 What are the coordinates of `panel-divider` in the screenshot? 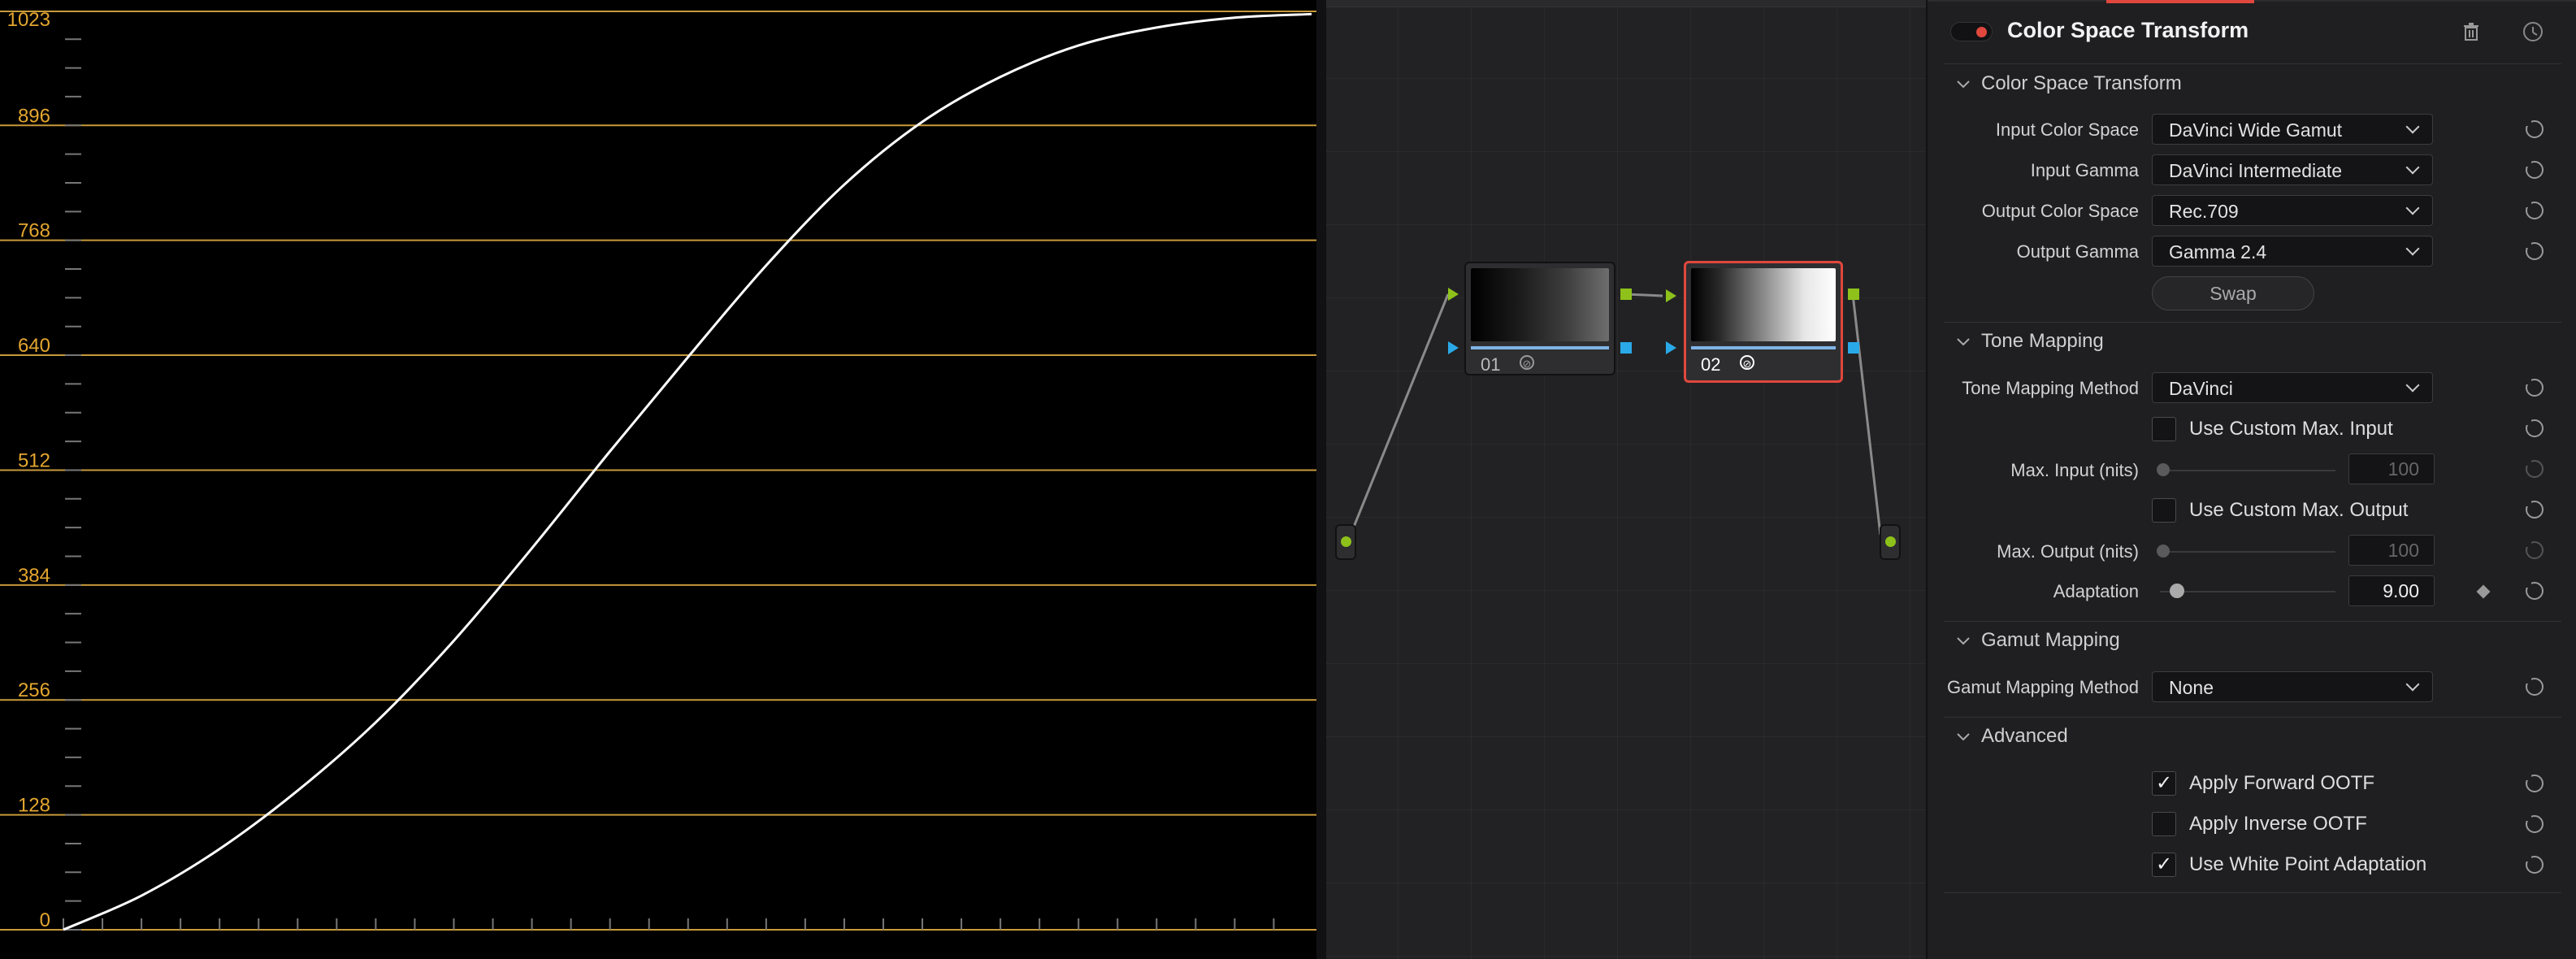 It's located at (1321, 479).